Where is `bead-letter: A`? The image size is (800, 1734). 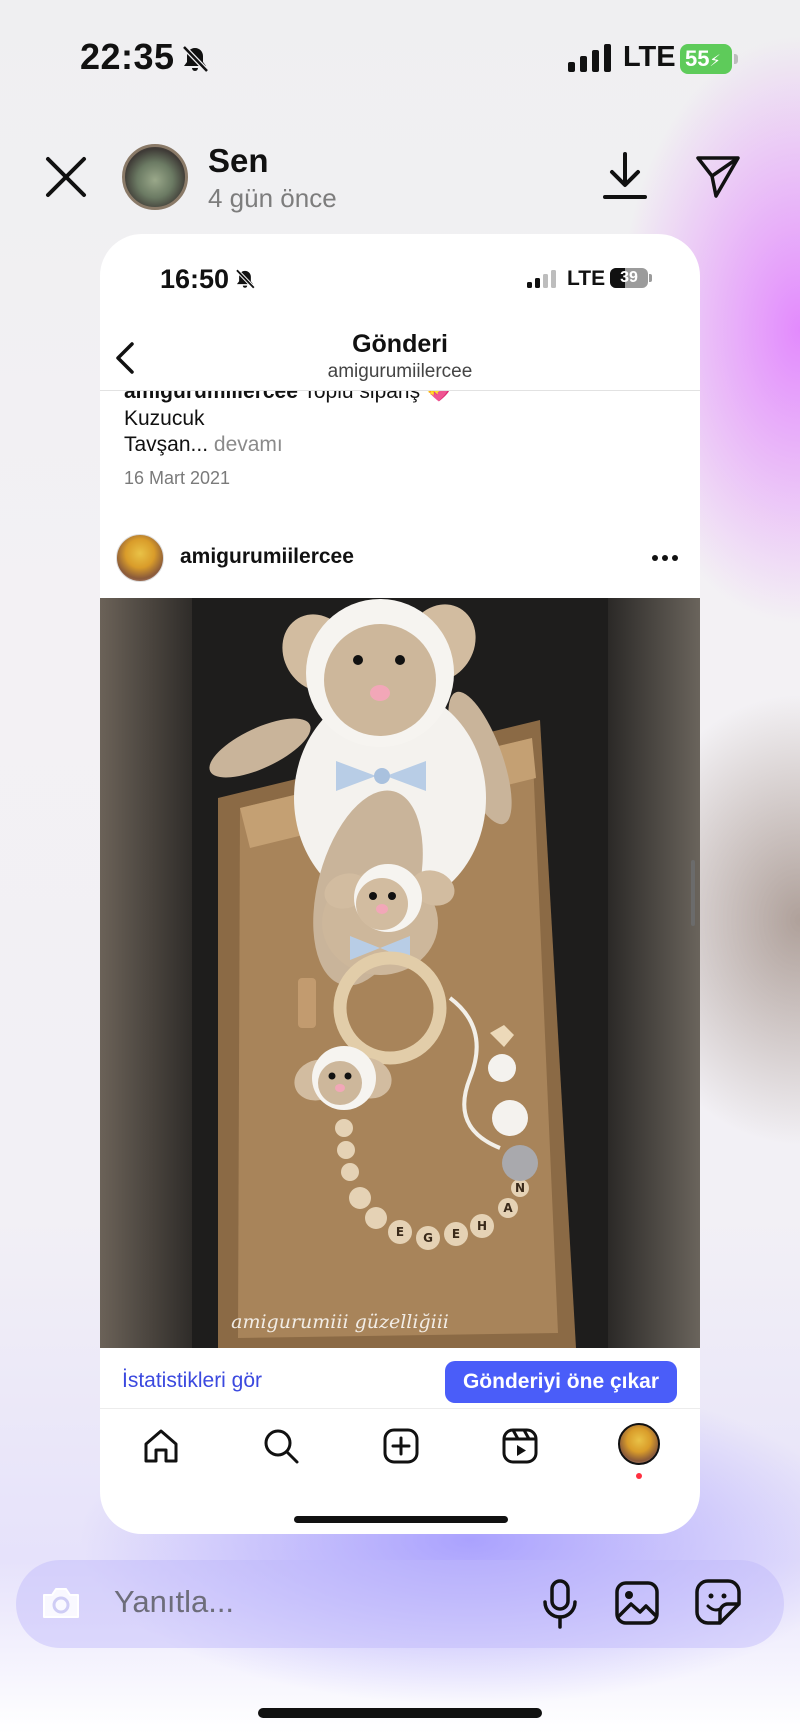
bead-letter: A is located at coordinates (508, 1208).